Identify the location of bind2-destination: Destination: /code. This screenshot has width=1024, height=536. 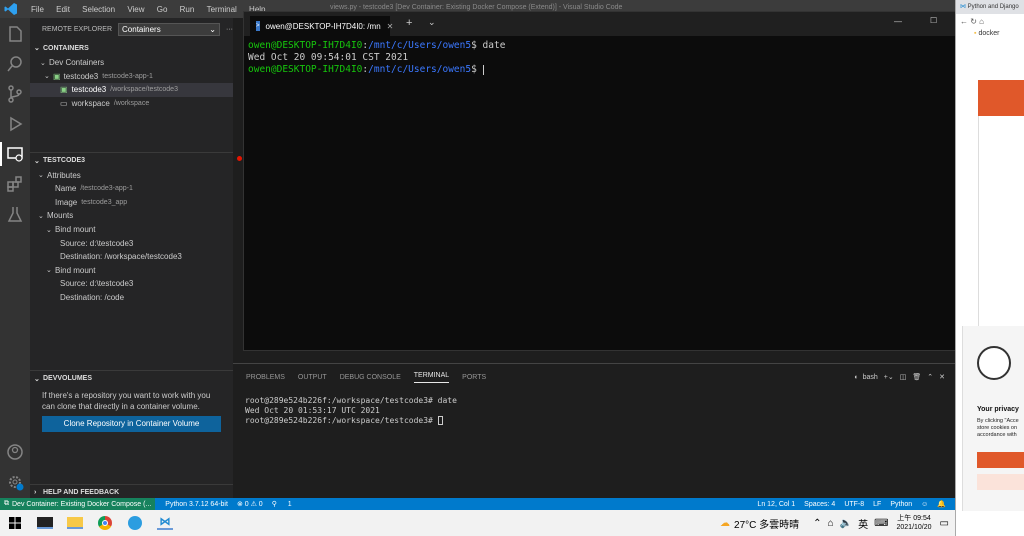
(131, 298).